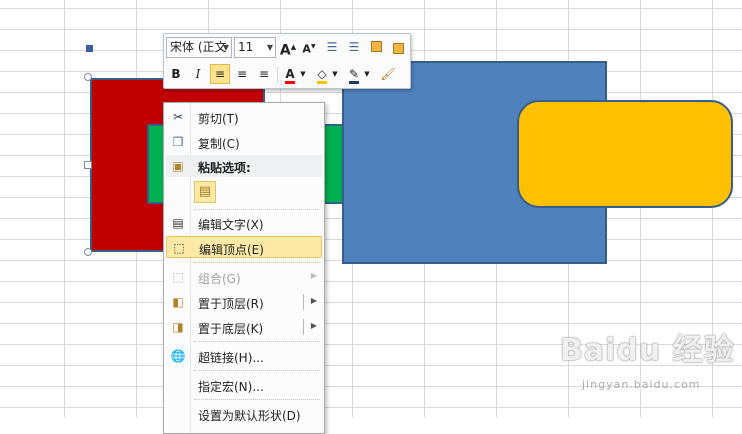  Describe the element at coordinates (178, 327) in the screenshot. I see `send-to-back-icon: ◨` at that location.